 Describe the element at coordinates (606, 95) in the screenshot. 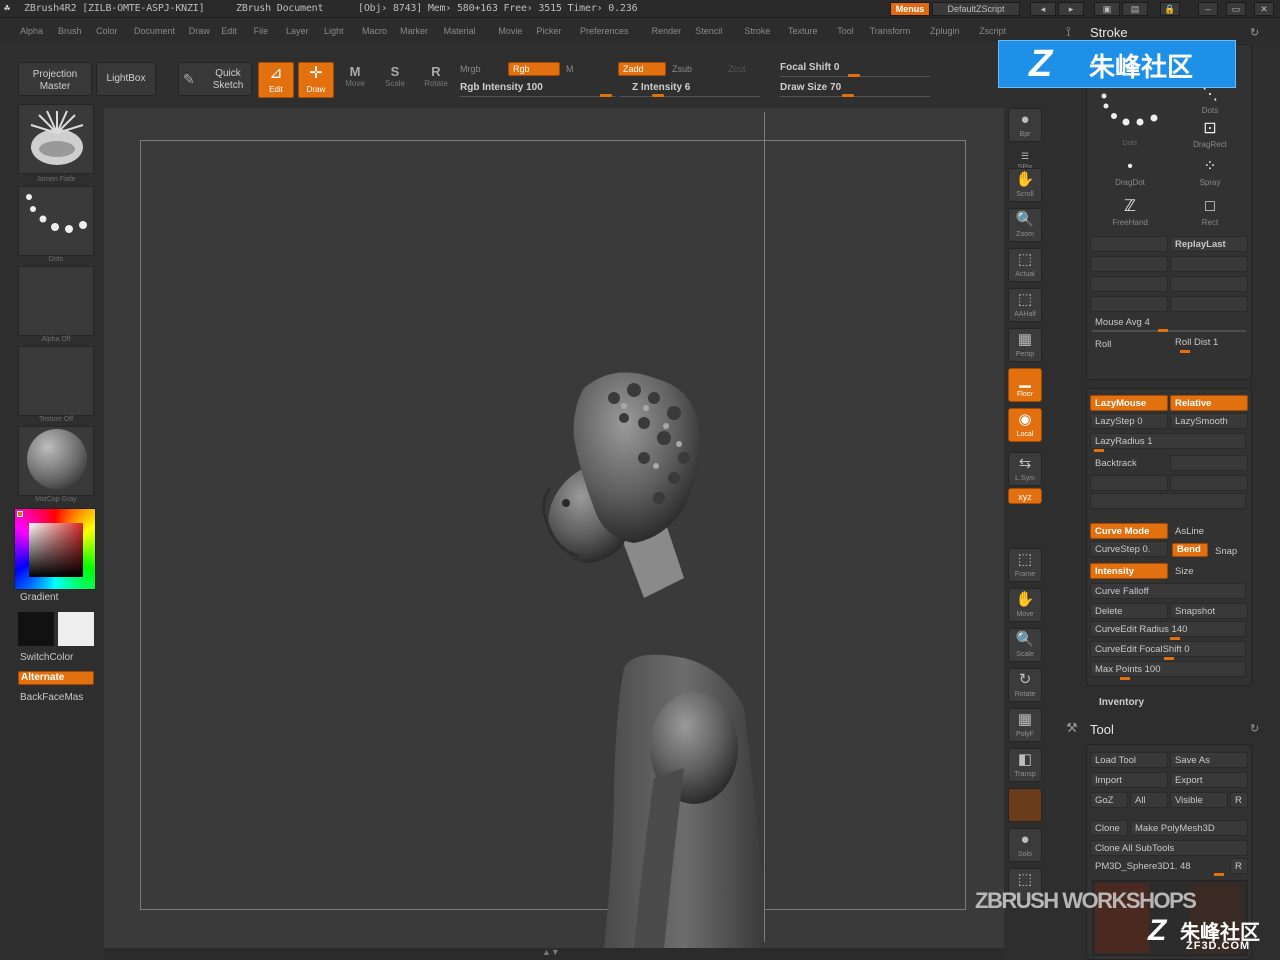

I see `rgb-intensity-knob` at that location.